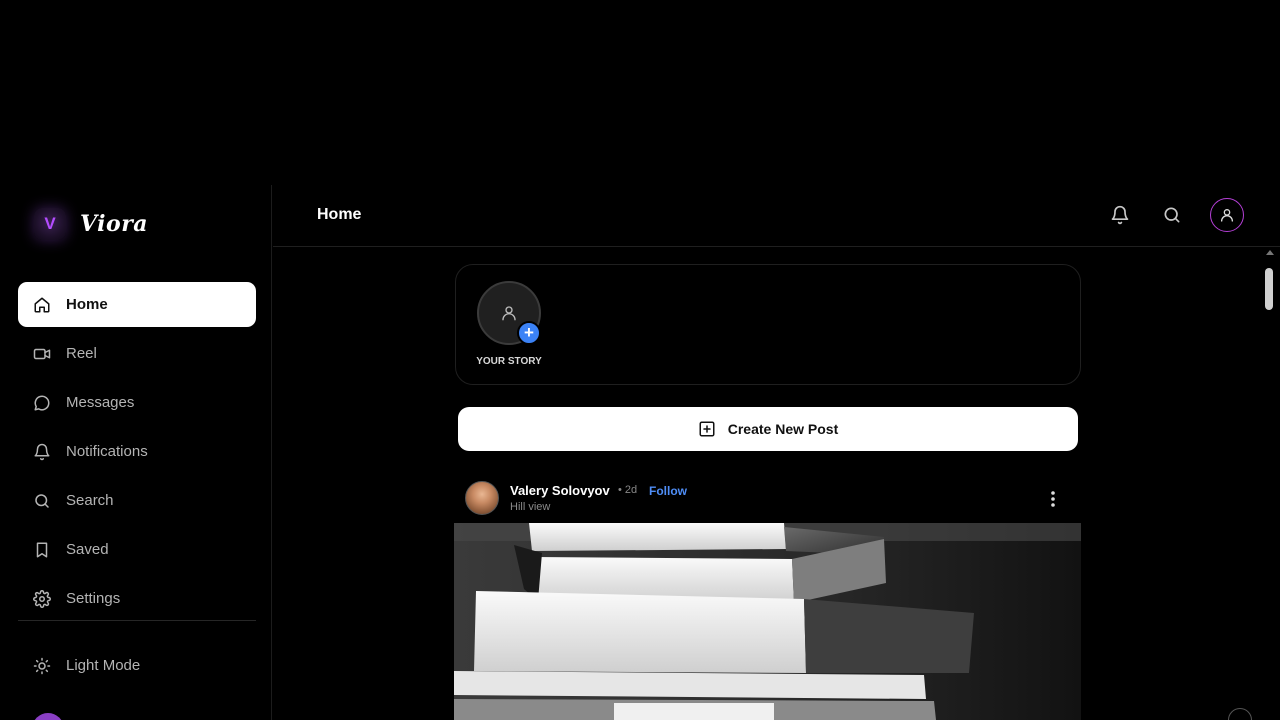  What do you see at coordinates (530, 507) in the screenshot?
I see `post-location: Hill view` at bounding box center [530, 507].